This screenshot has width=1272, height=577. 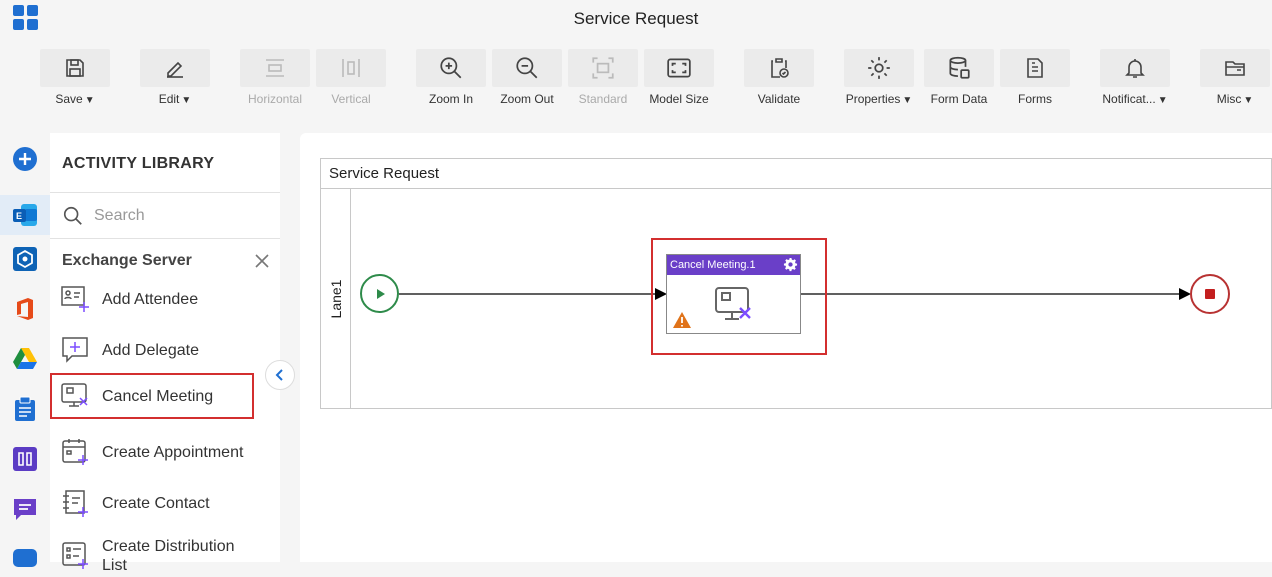 I want to click on validate-button: Validate, so click(x=779, y=77).